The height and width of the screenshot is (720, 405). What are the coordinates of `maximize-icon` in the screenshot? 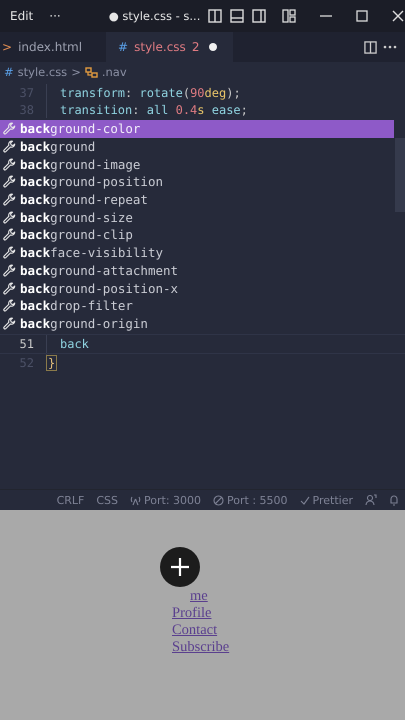 It's located at (362, 16).